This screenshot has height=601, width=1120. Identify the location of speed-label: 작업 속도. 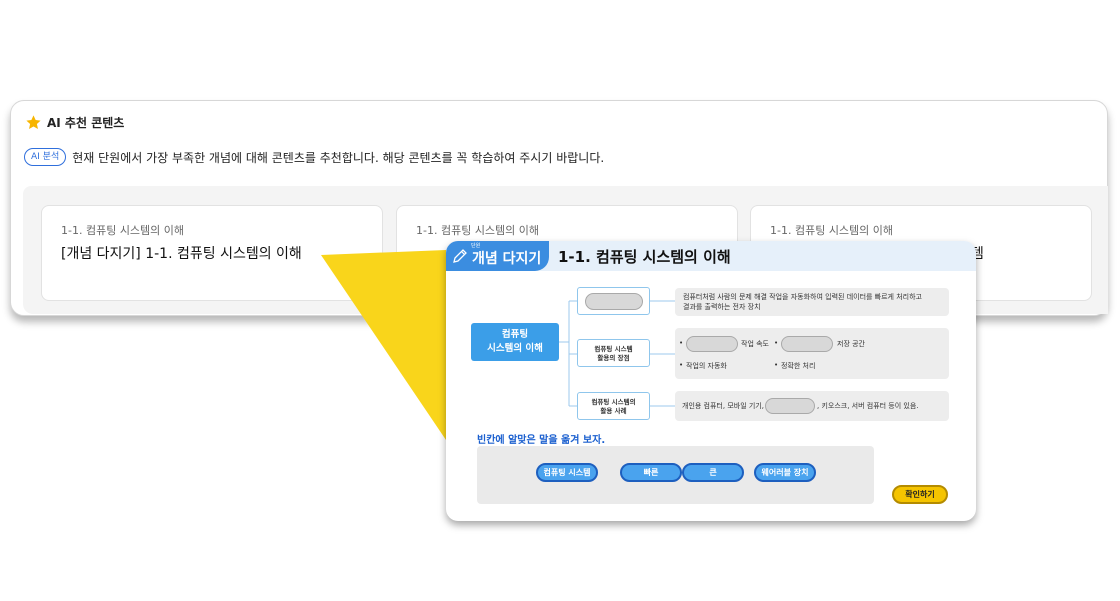
(755, 344).